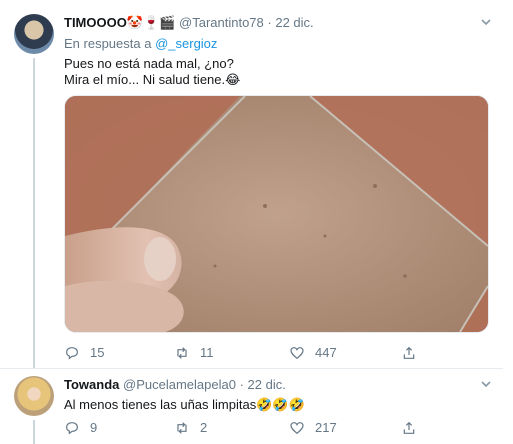 This screenshot has height=444, width=513. I want to click on like-count: 447, so click(326, 352).